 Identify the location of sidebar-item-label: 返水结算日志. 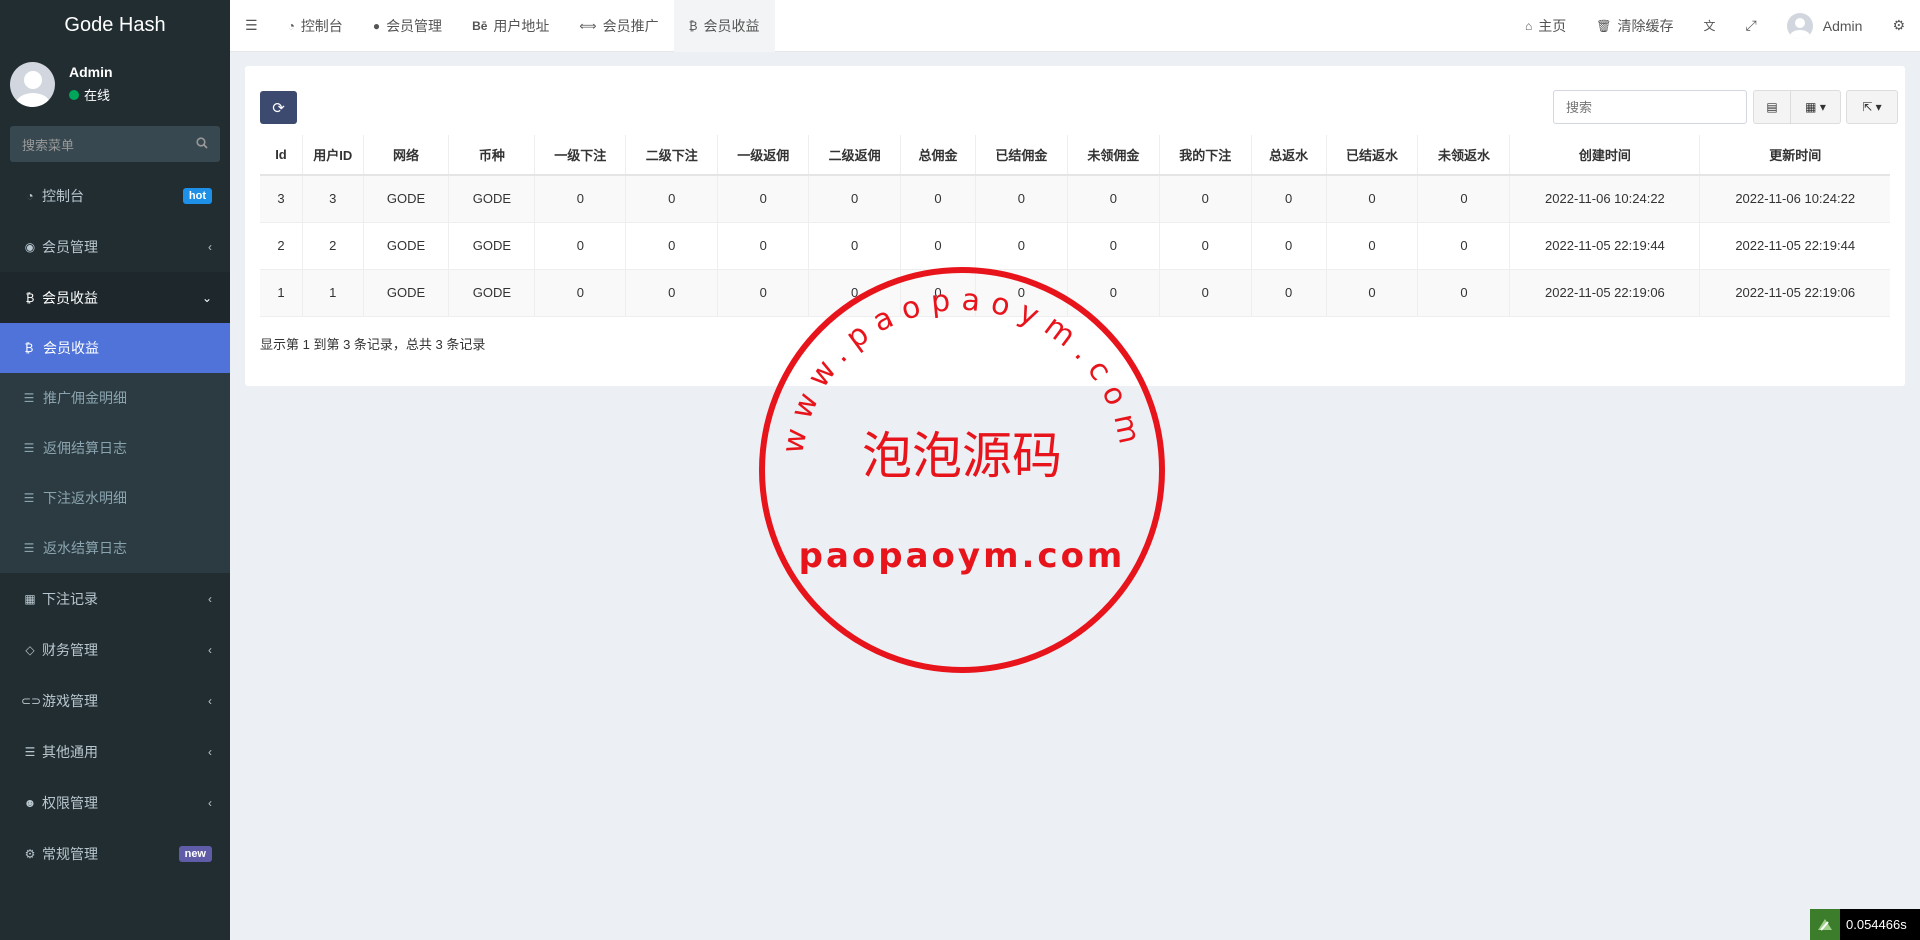
(85, 548).